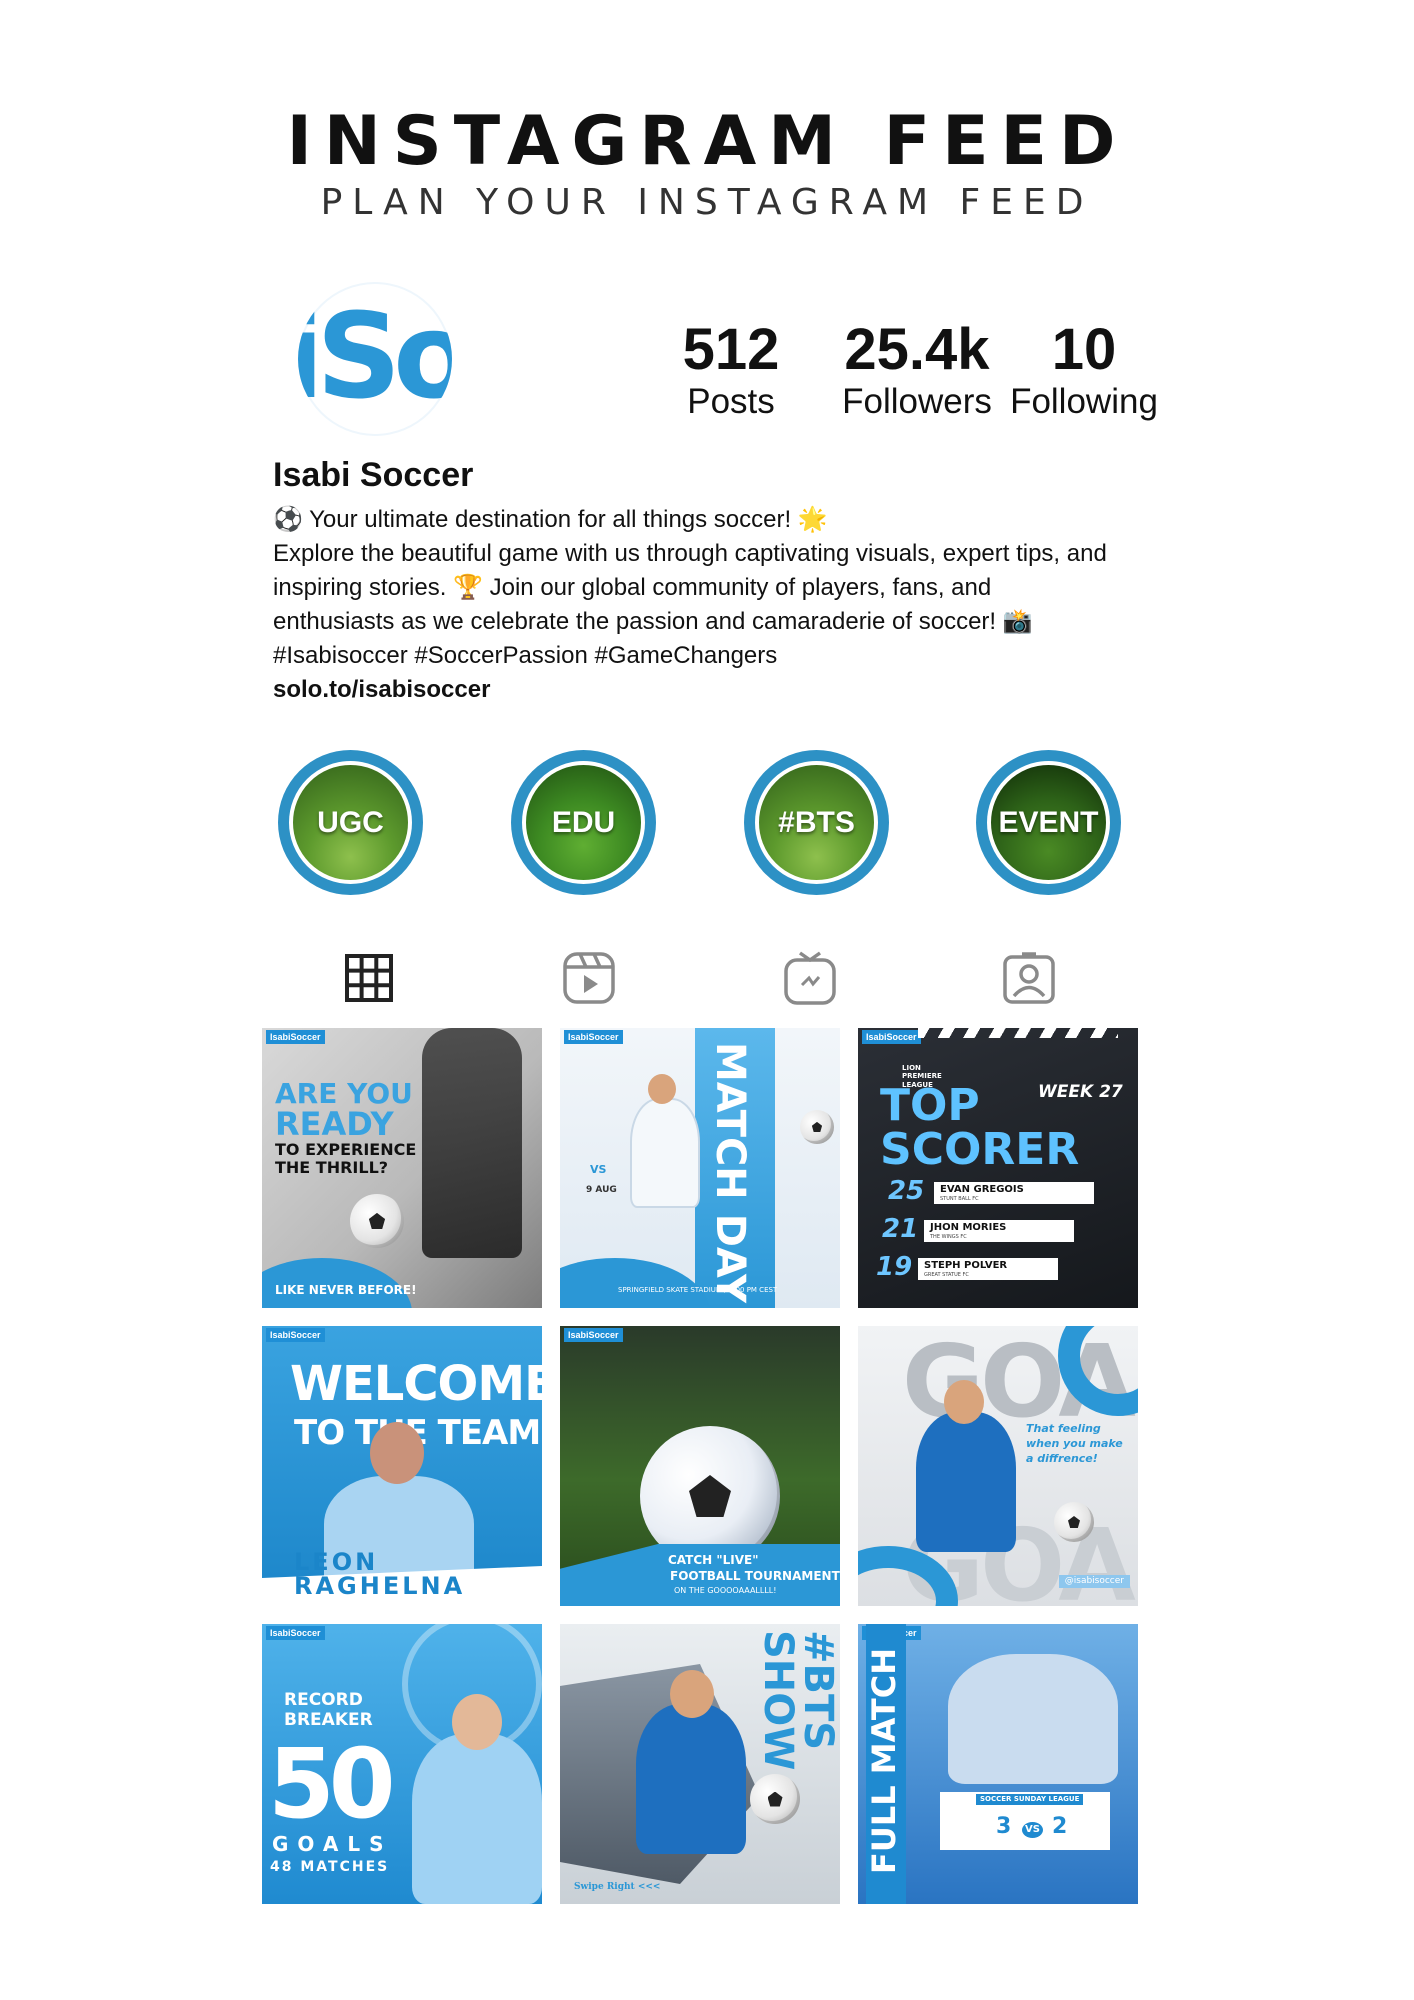 The height and width of the screenshot is (2000, 1414). I want to click on match-venue: SPRINGFIELD SKATE STADIUM / 8:00 PM CEST, so click(698, 1290).